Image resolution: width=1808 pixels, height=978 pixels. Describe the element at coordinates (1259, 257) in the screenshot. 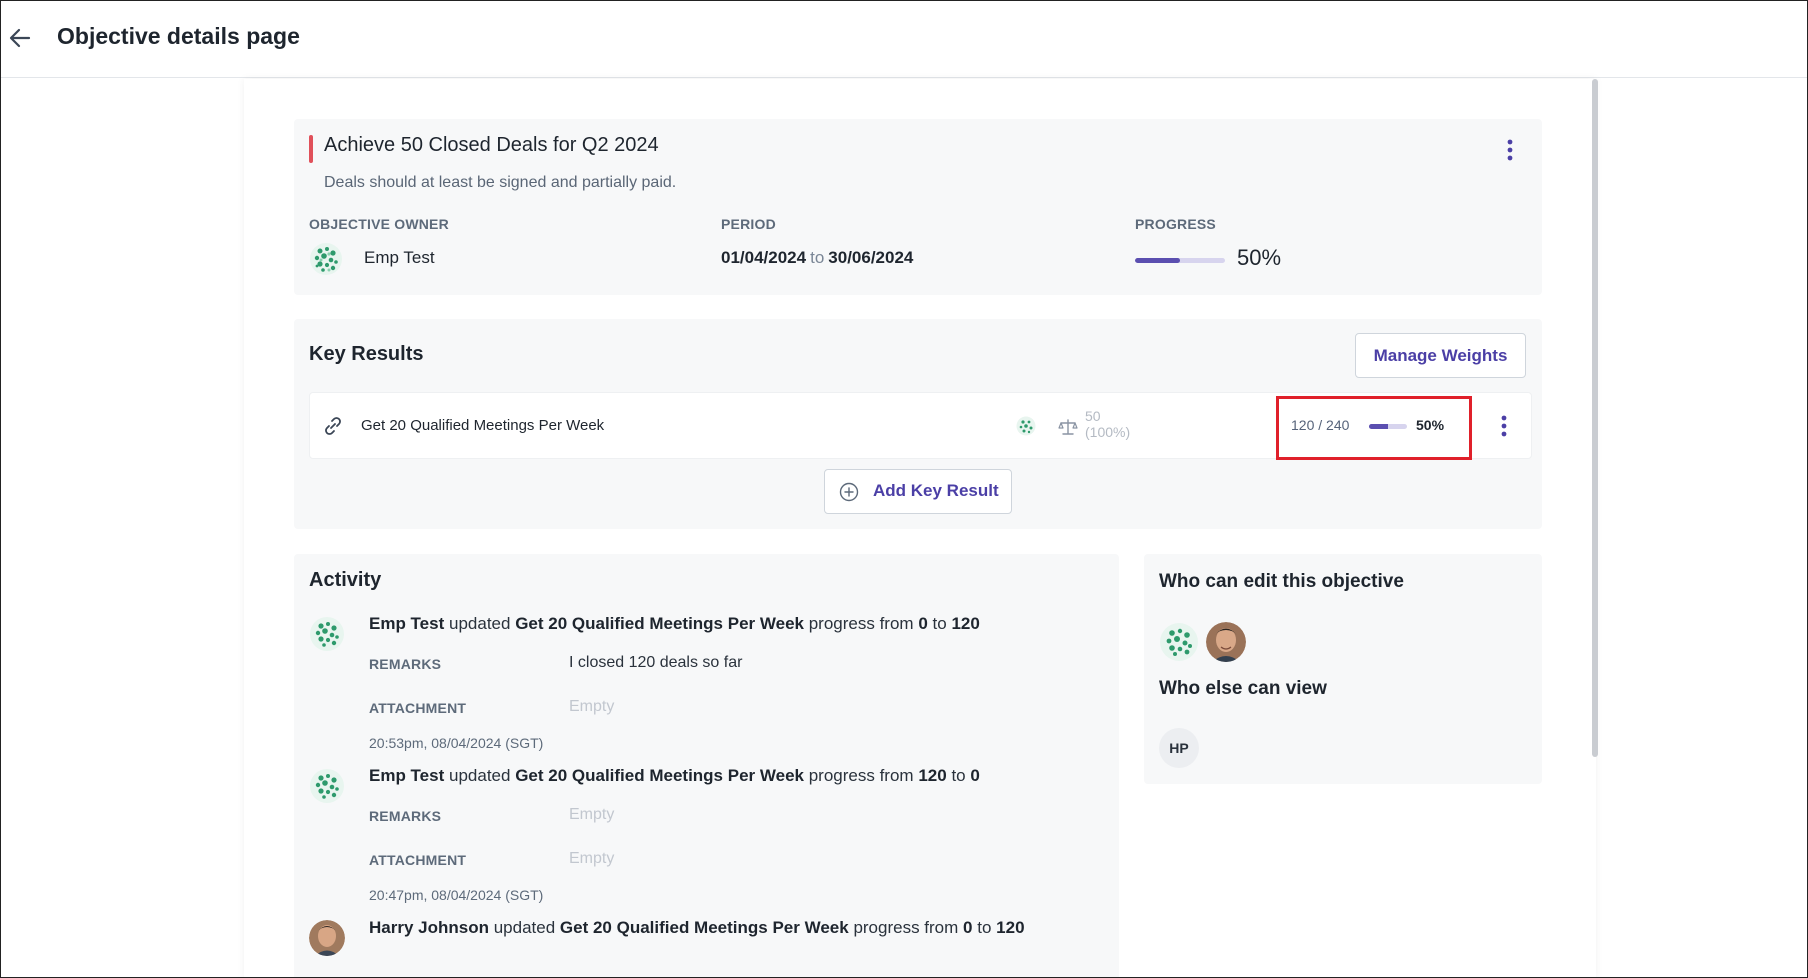

I see `objective-progress-value: 50%` at that location.